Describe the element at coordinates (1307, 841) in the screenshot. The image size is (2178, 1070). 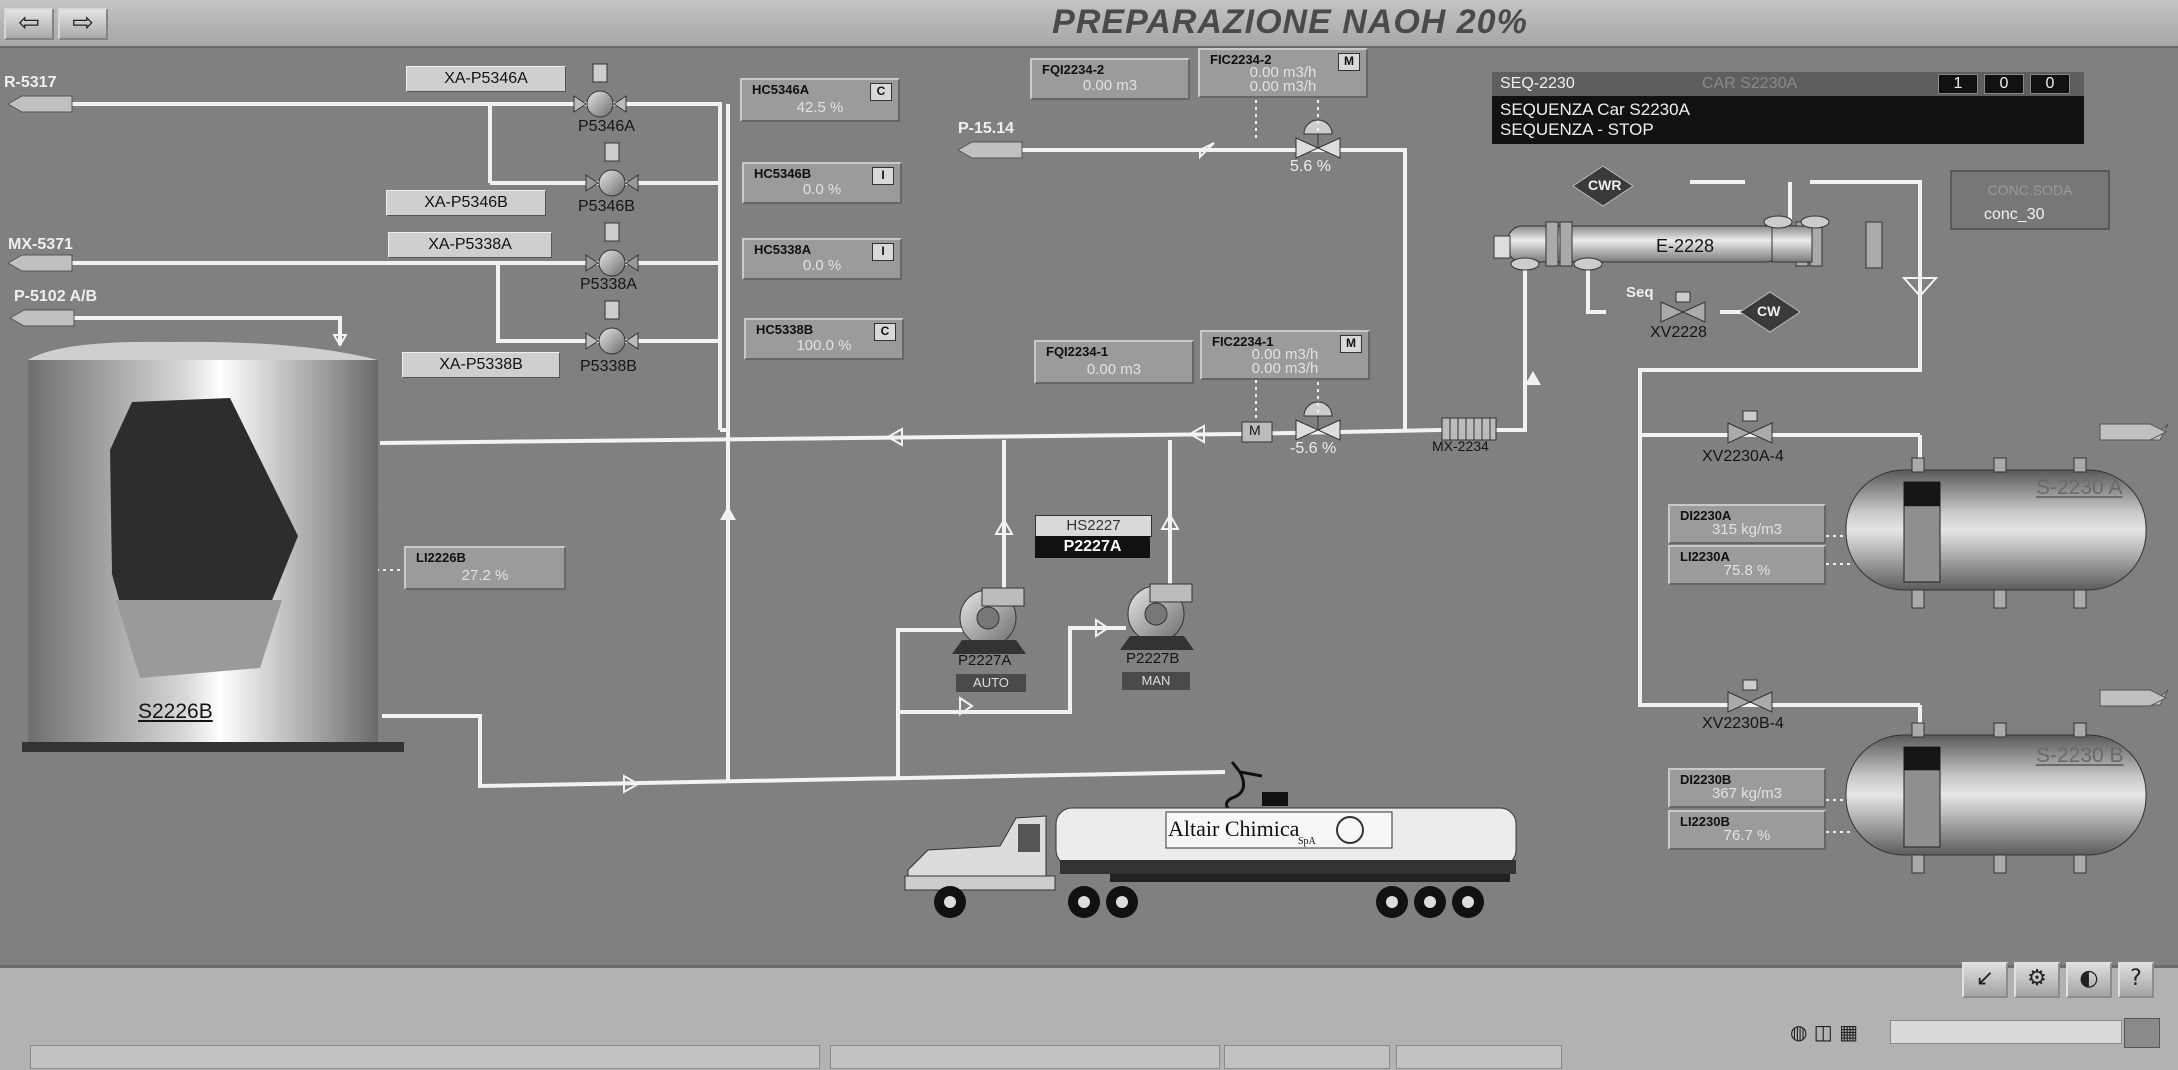
I see `truck-logo-sub: SpA` at that location.